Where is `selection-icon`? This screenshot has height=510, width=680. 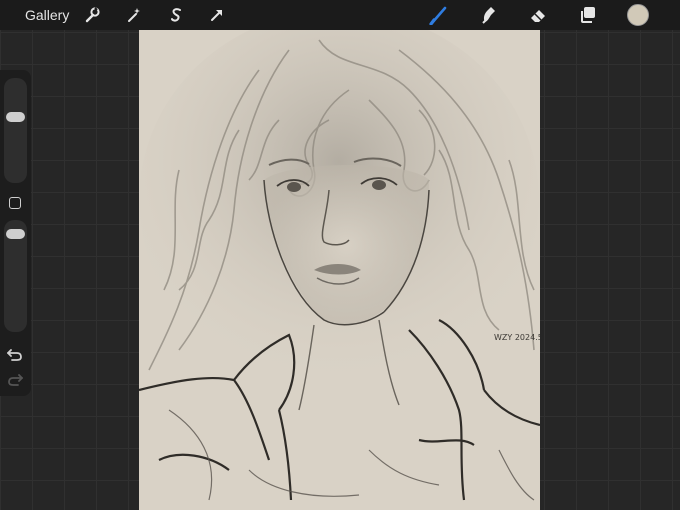 selection-icon is located at coordinates (176, 15).